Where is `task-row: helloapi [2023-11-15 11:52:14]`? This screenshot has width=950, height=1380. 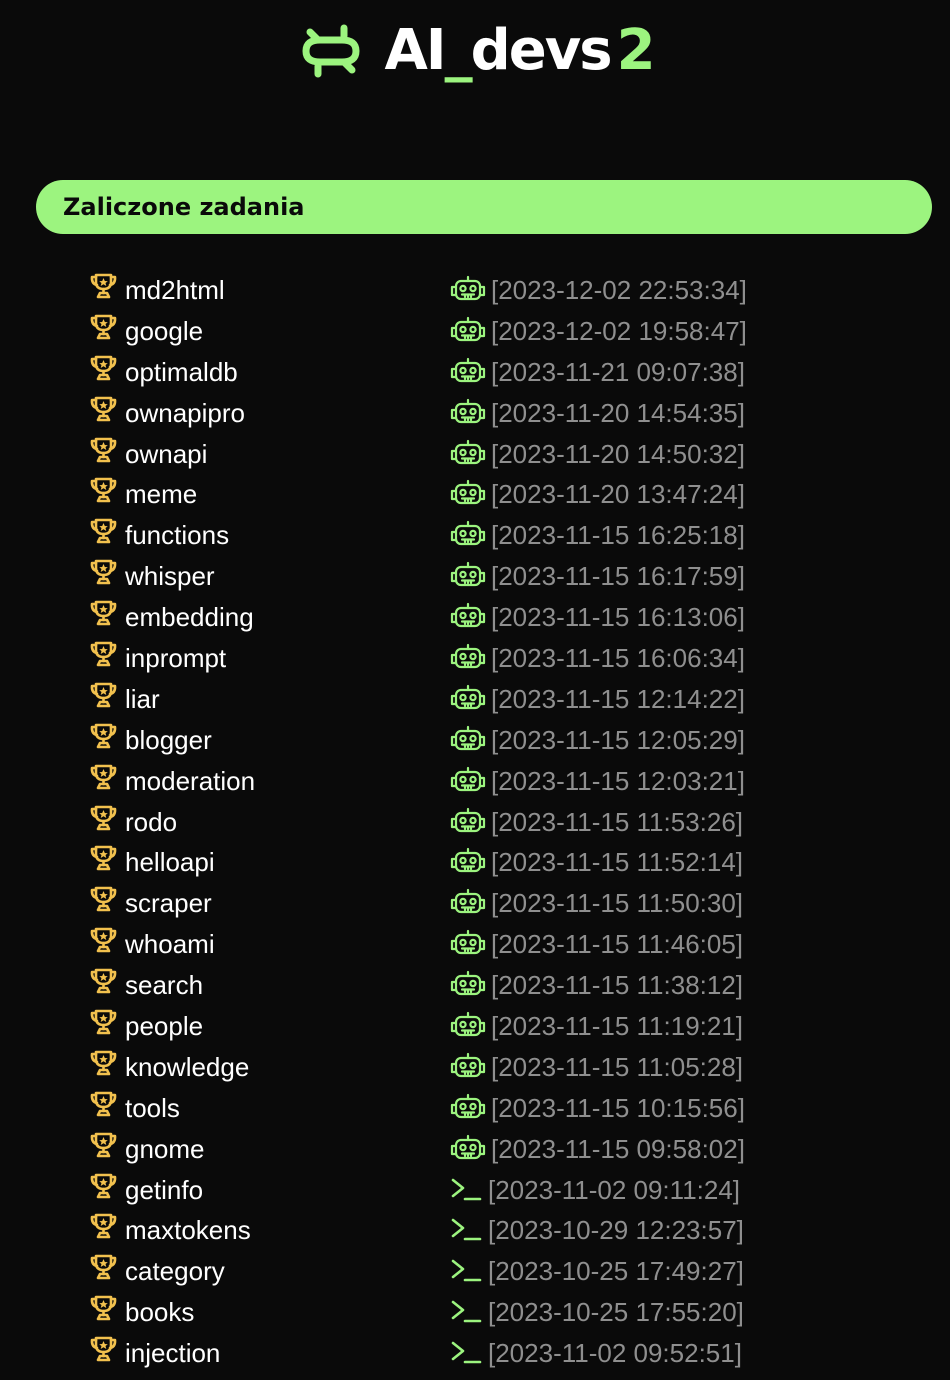
task-row: helloapi [2023-11-15 11:52:14] is located at coordinates (475, 860).